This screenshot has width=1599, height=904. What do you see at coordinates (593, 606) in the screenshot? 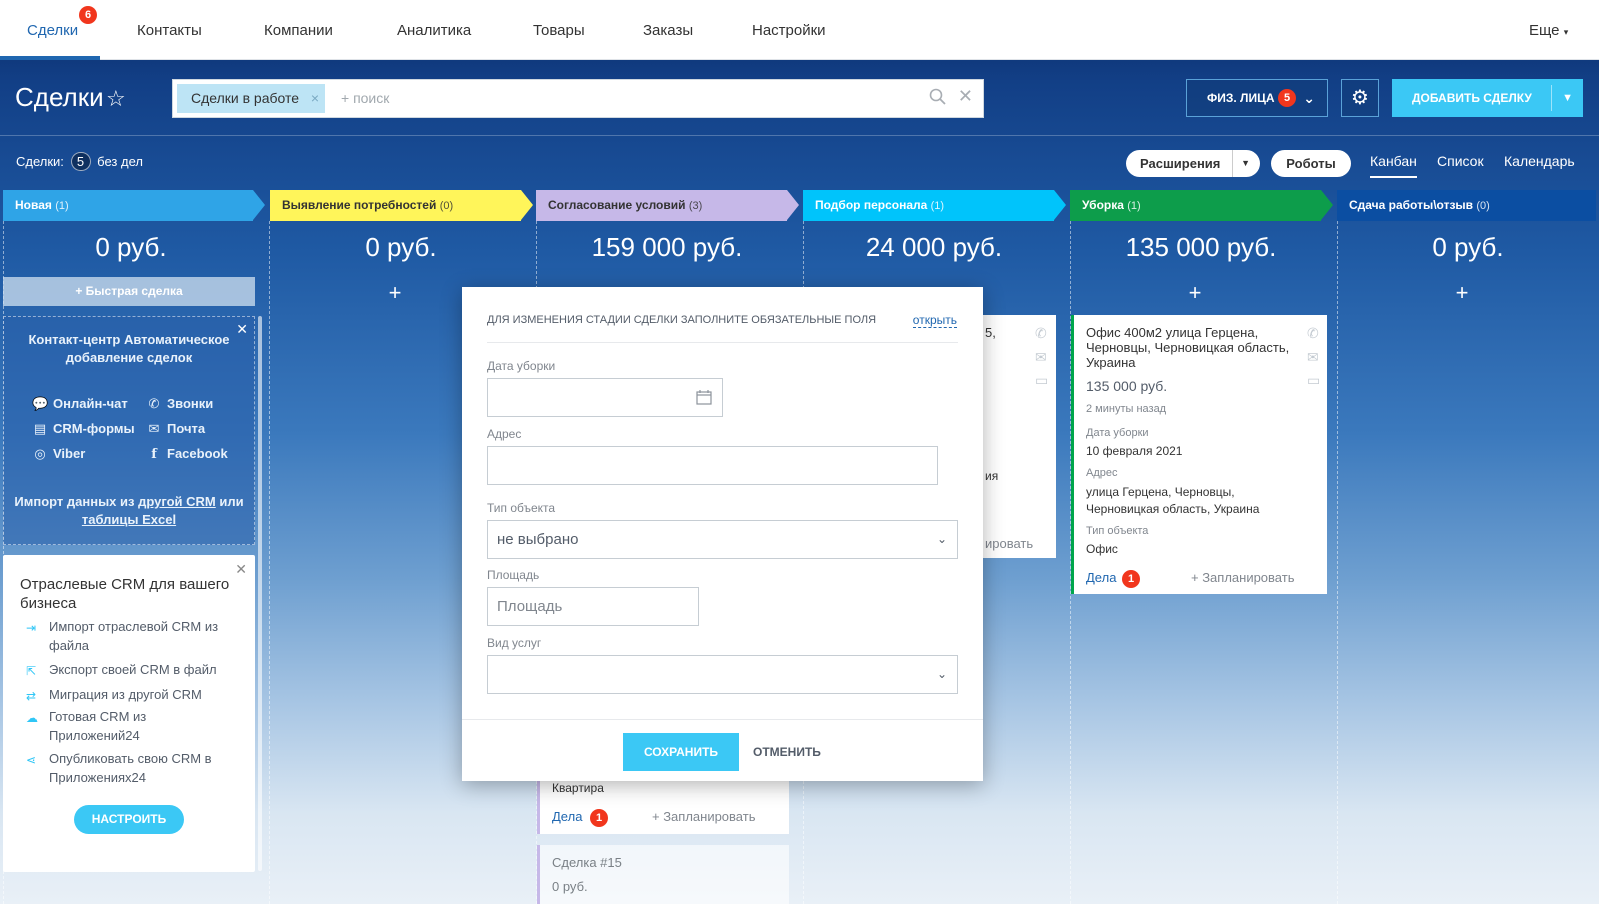
I see `area-field: Площадь` at bounding box center [593, 606].